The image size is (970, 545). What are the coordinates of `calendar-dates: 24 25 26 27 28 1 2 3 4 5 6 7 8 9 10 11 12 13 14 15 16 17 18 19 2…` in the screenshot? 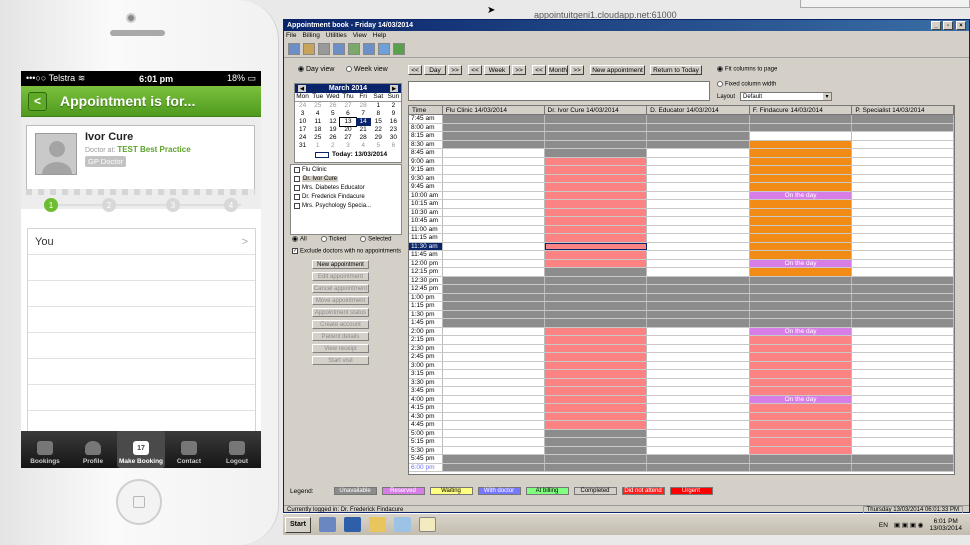 It's located at (348, 126).